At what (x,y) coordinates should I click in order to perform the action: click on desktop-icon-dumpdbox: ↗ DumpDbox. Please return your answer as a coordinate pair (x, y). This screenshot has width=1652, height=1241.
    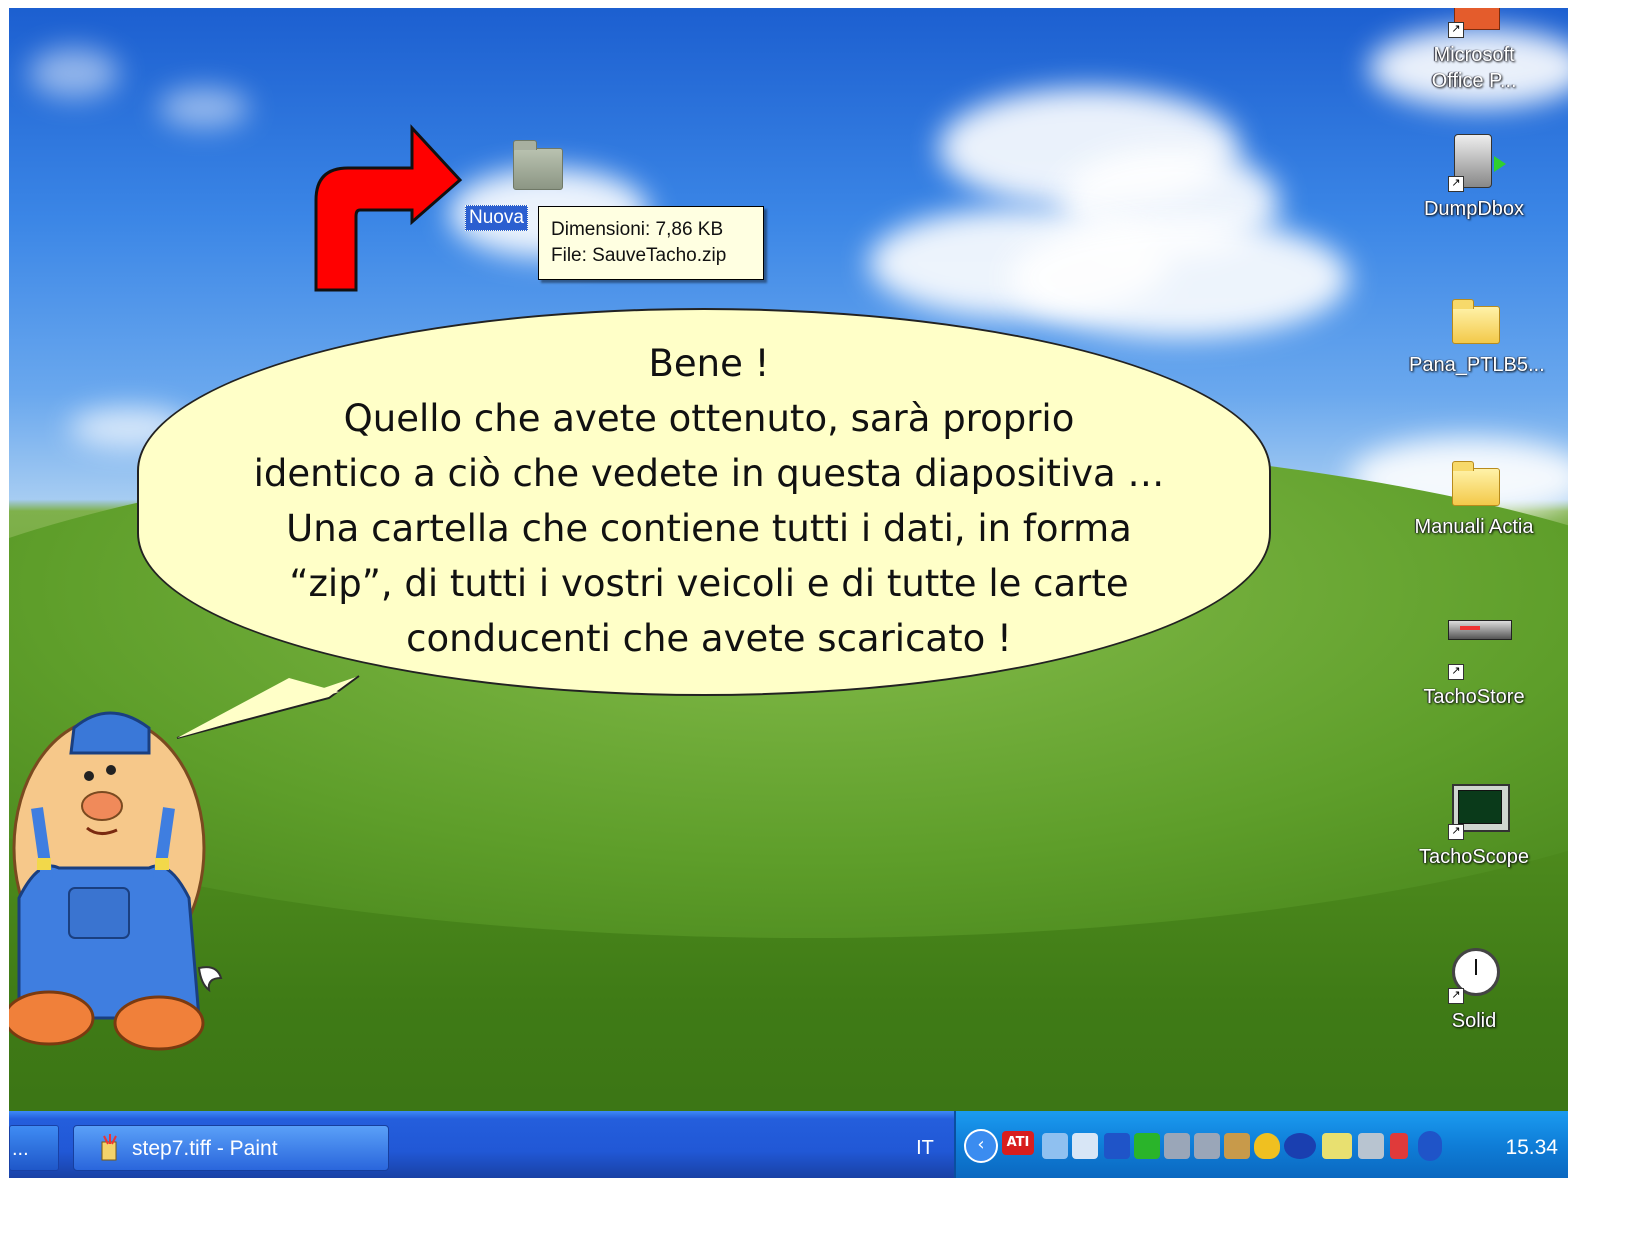
    Looking at the image, I should click on (1474, 177).